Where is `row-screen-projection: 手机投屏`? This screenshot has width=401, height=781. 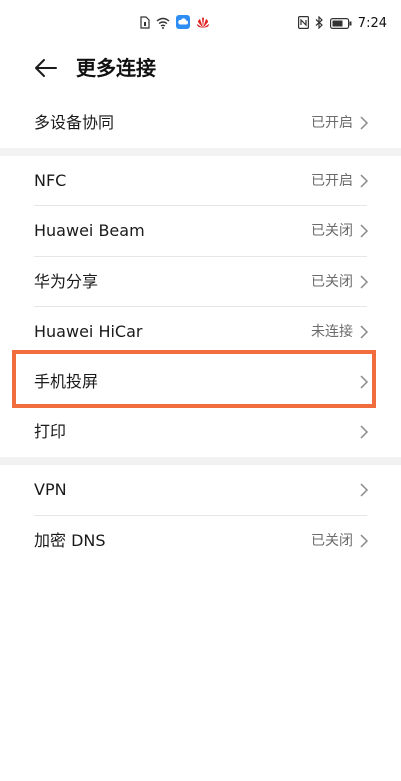 row-screen-projection: 手机投屏 is located at coordinates (200, 382).